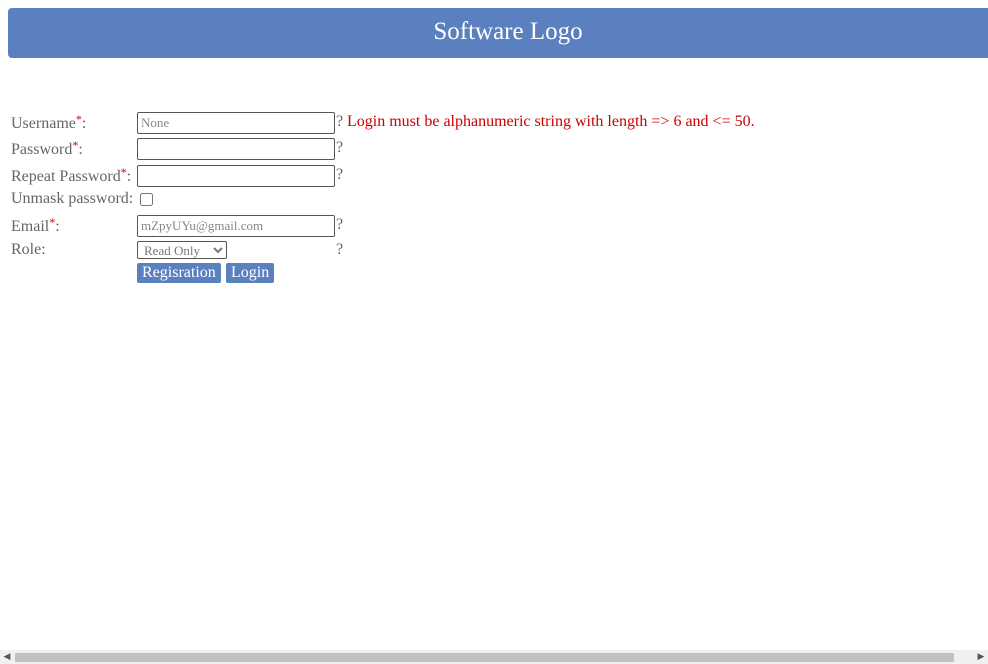 The height and width of the screenshot is (664, 988). What do you see at coordinates (35, 225) in the screenshot?
I see `email-label: Email*:` at bounding box center [35, 225].